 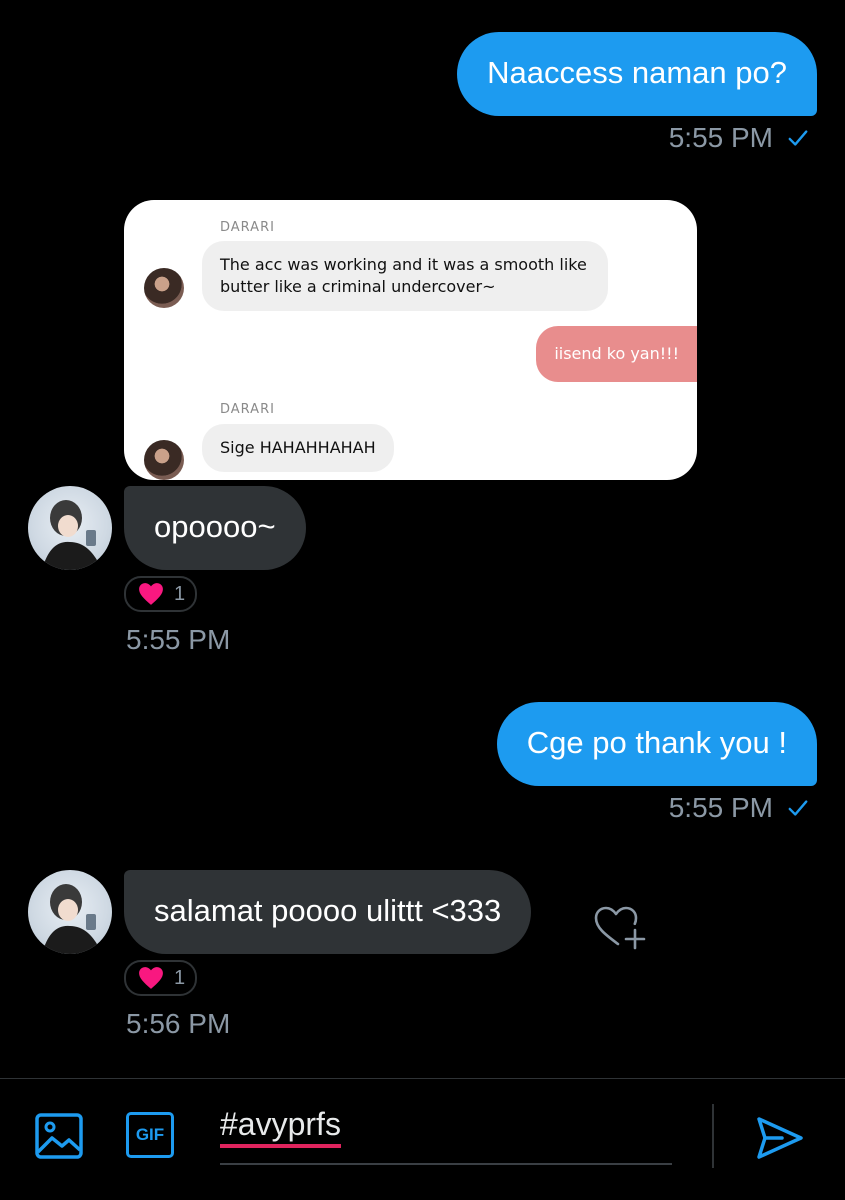 I want to click on composer-text: #avyprfs, so click(x=280, y=1127).